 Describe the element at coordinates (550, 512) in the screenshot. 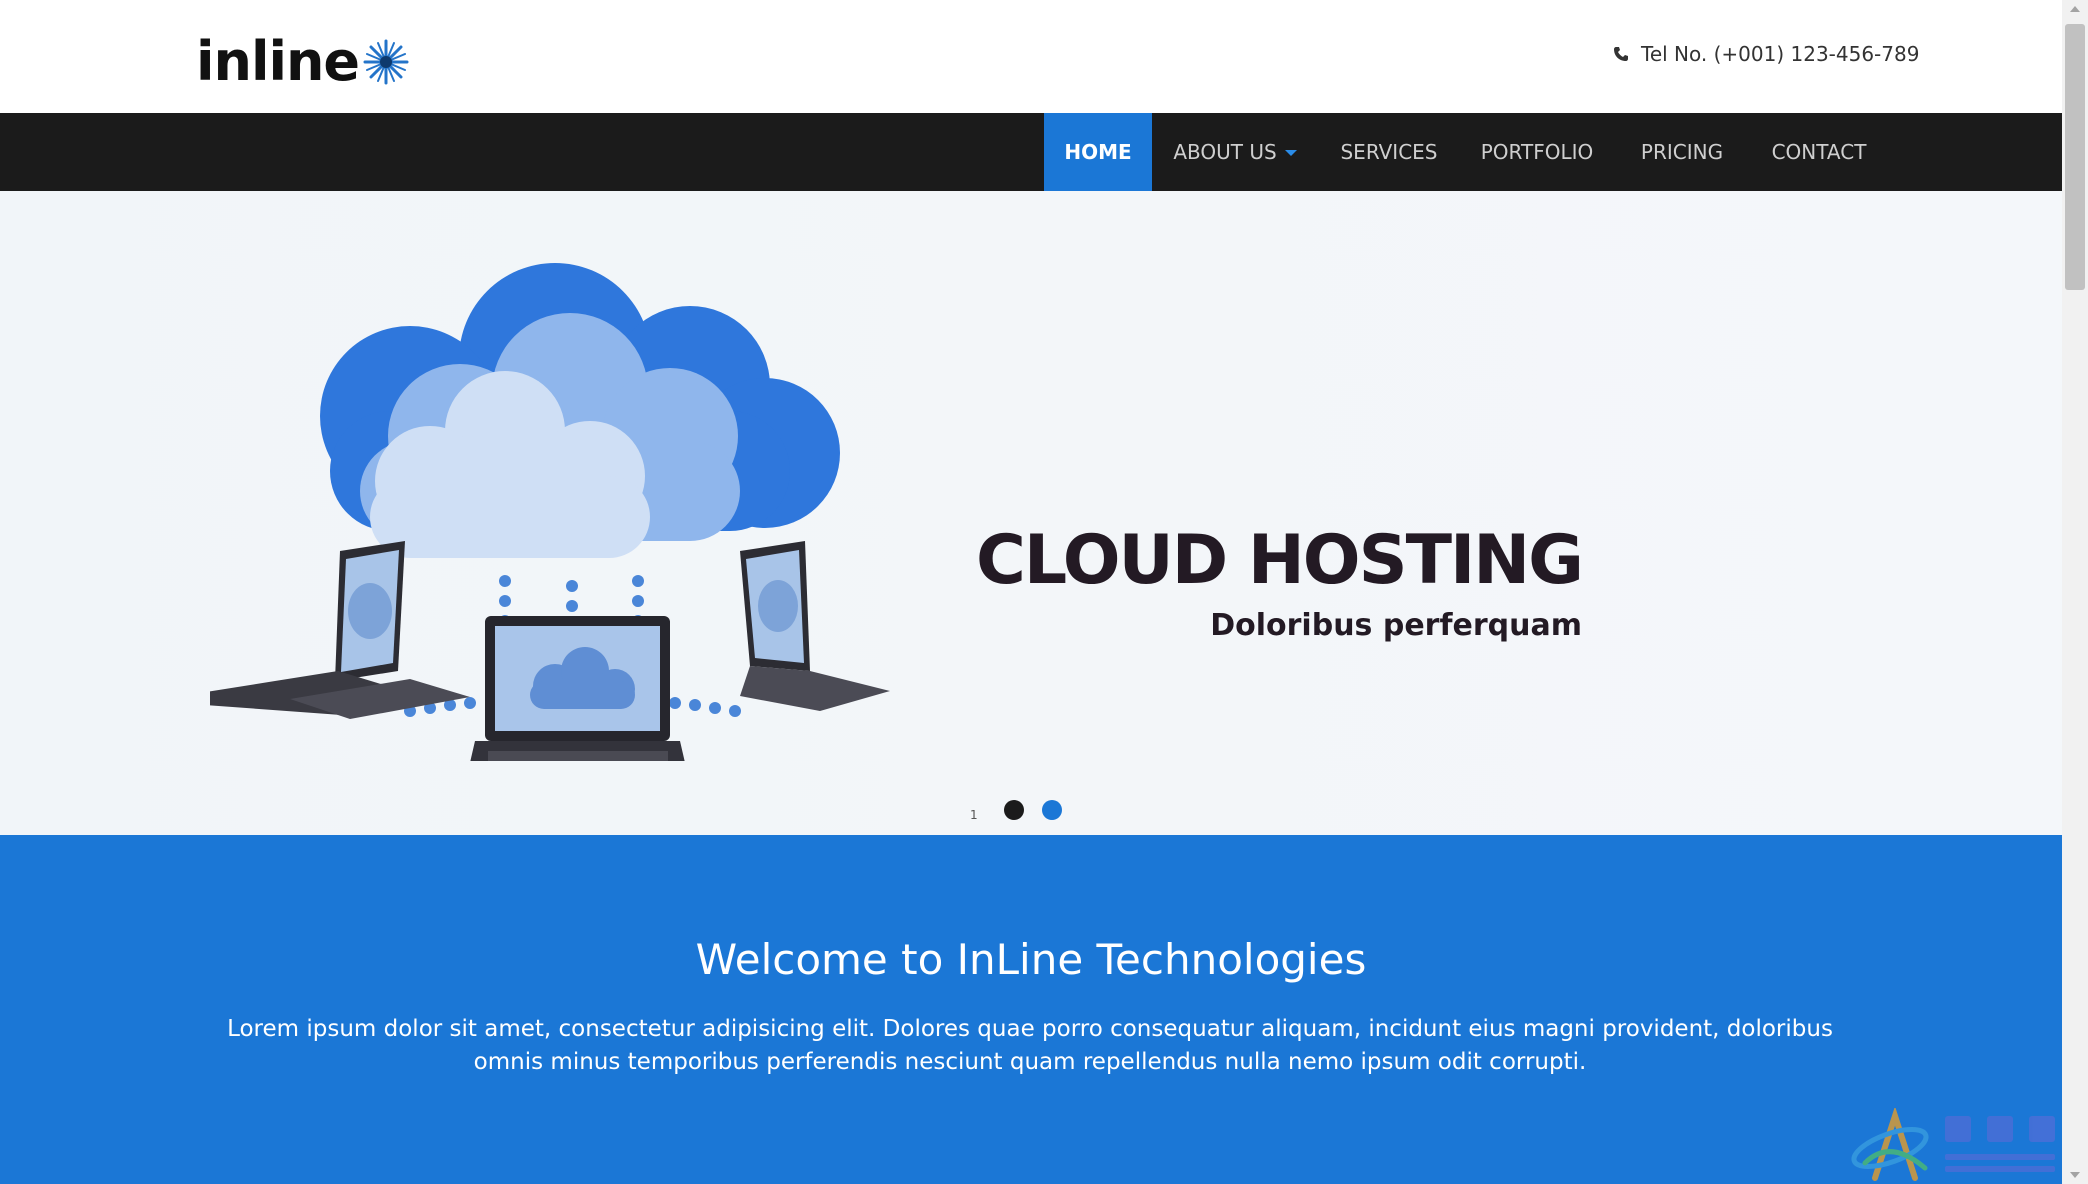

I see `cloud-laptops-illustration` at that location.